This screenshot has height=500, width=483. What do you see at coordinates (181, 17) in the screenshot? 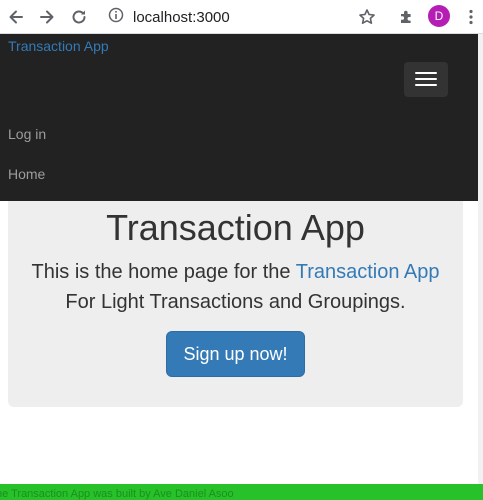
I see `url-text: localhost:3000` at bounding box center [181, 17].